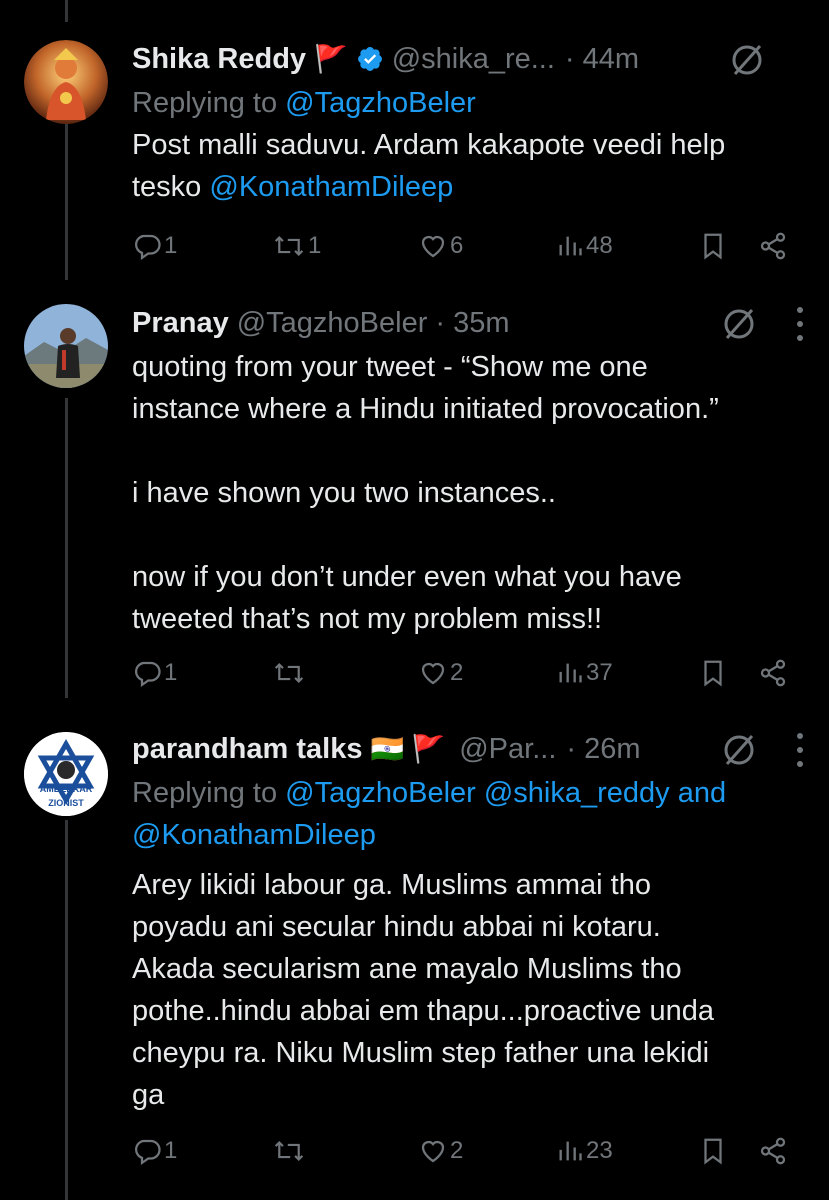 This screenshot has height=1200, width=829. I want to click on timestamp: · 26m, so click(603, 749).